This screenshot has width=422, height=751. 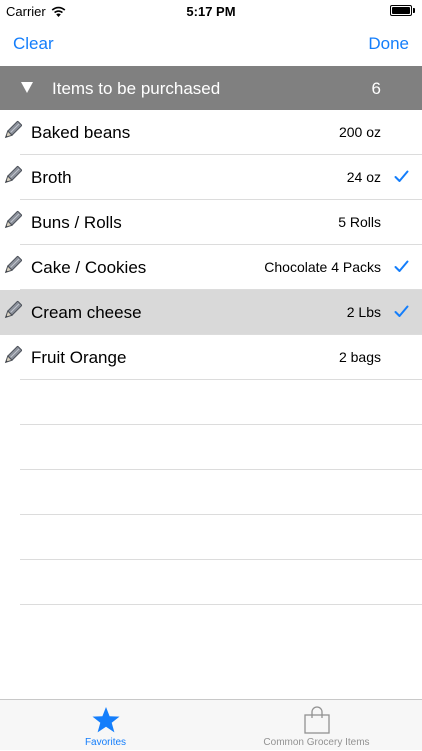 What do you see at coordinates (105, 742) in the screenshot?
I see `tab-label: Favorites` at bounding box center [105, 742].